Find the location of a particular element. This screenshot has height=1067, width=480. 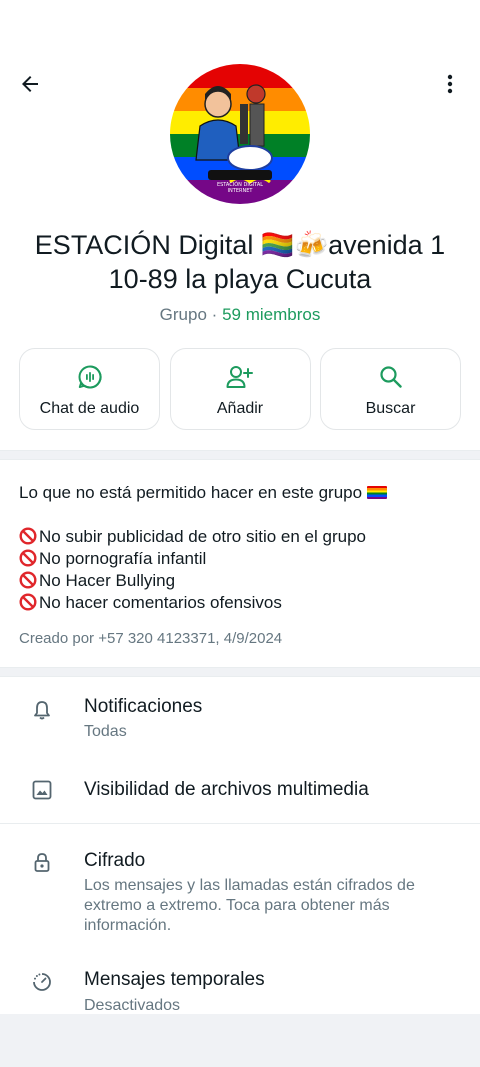

disappearing-messages-title: Mensajes temporales is located at coordinates (174, 979).